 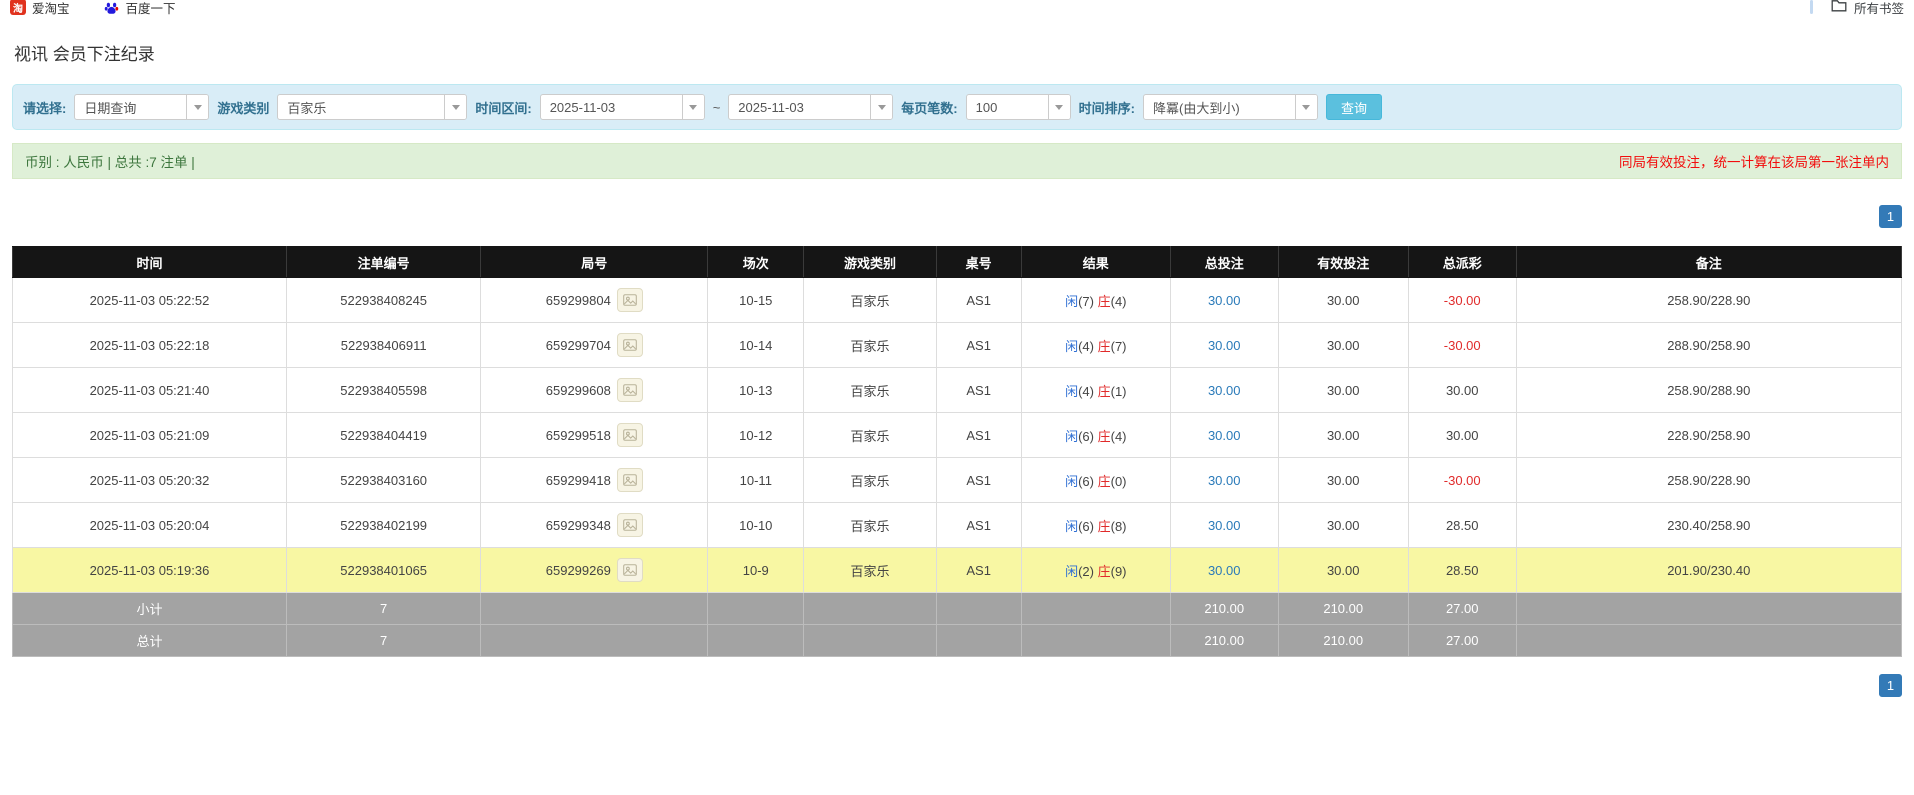 What do you see at coordinates (40, 8) in the screenshot?
I see `bookmark-aitaobao: 淘 爱淘宝` at bounding box center [40, 8].